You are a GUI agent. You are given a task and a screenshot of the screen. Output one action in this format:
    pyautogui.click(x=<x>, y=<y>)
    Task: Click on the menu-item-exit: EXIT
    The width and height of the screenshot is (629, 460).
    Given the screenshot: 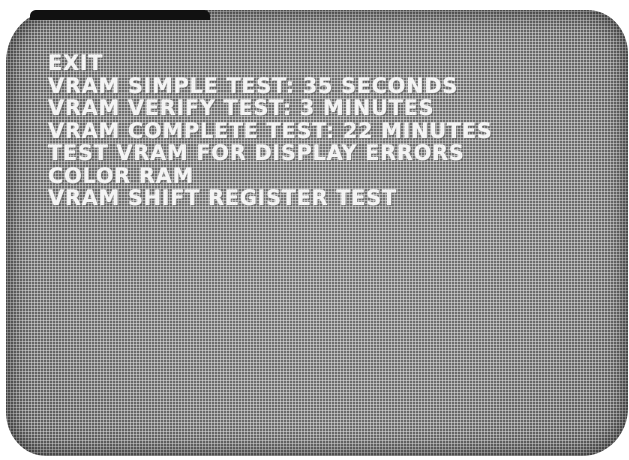 What is the action you would take?
    pyautogui.click(x=270, y=63)
    